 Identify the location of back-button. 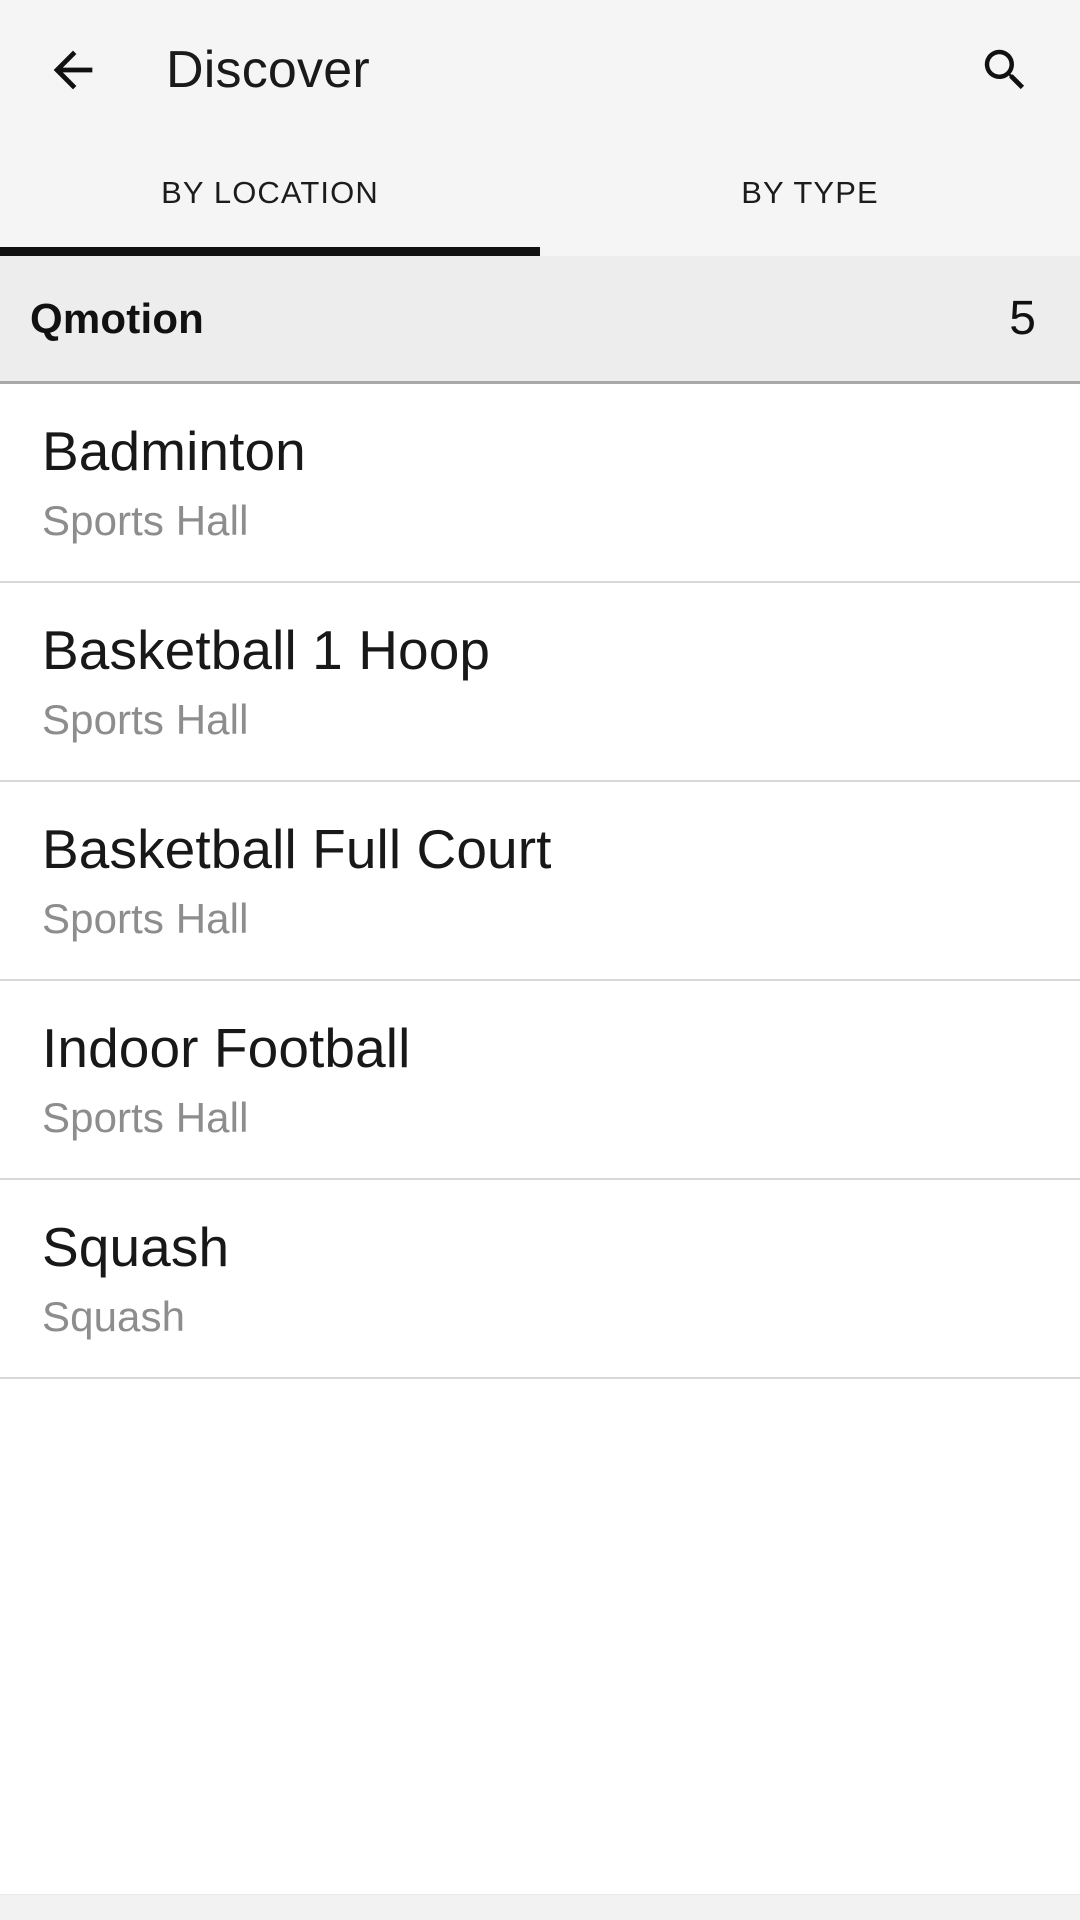
(73, 70).